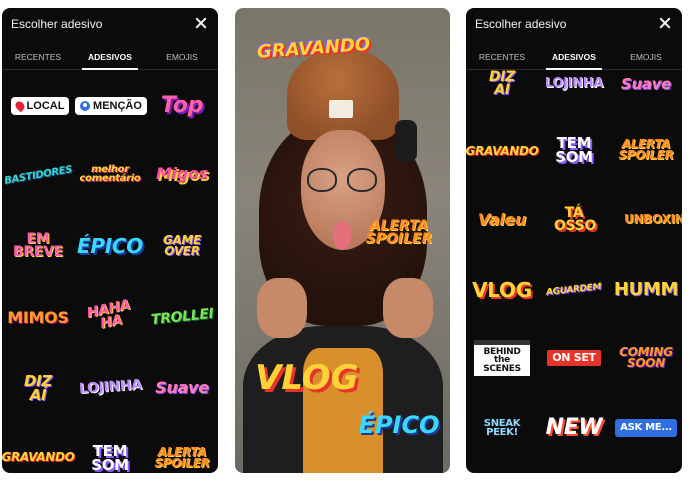  I want to click on sticker-aguardem: AGUARDEM, so click(574, 290).